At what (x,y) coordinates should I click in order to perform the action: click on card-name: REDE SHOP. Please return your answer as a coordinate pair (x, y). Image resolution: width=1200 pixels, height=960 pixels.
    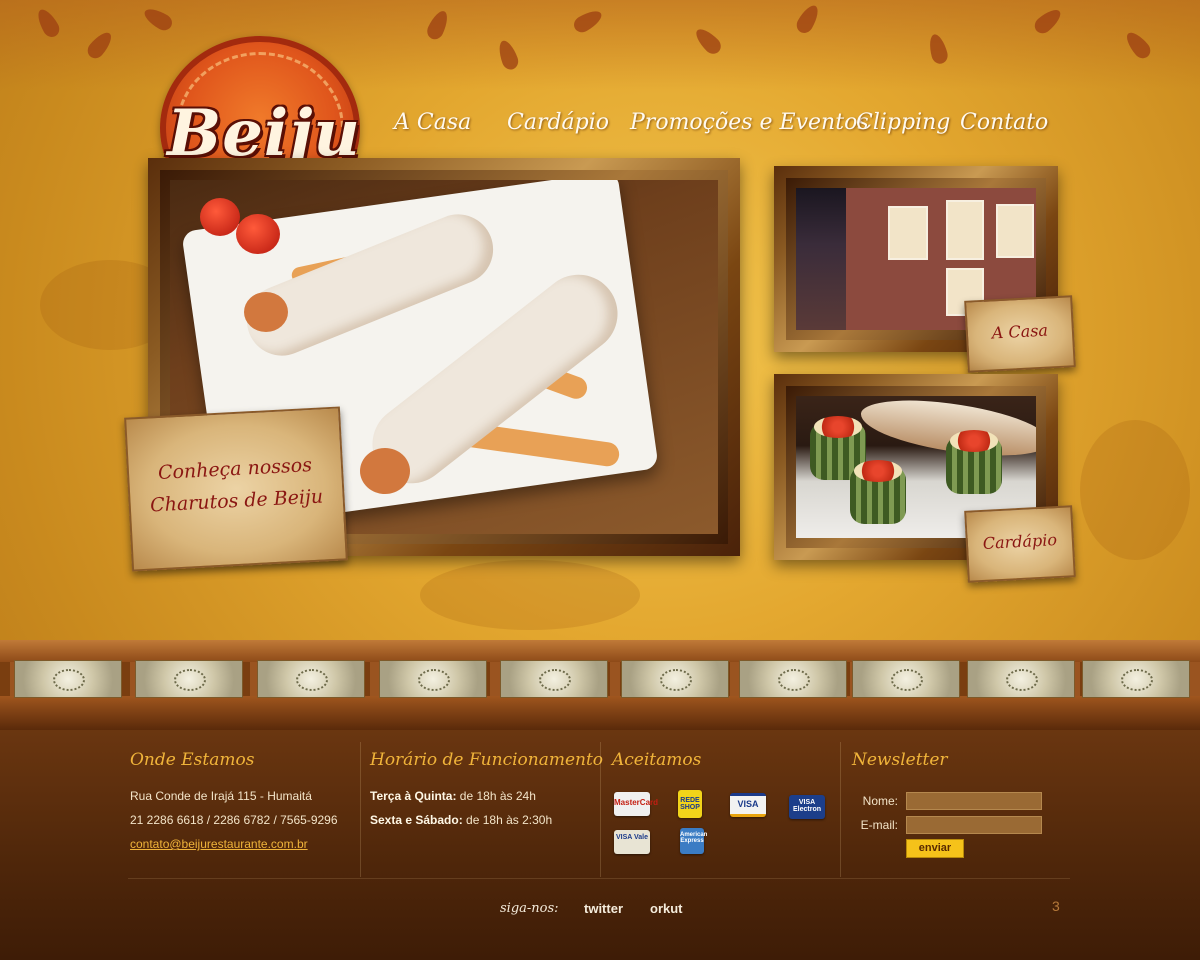
    Looking at the image, I should click on (690, 804).